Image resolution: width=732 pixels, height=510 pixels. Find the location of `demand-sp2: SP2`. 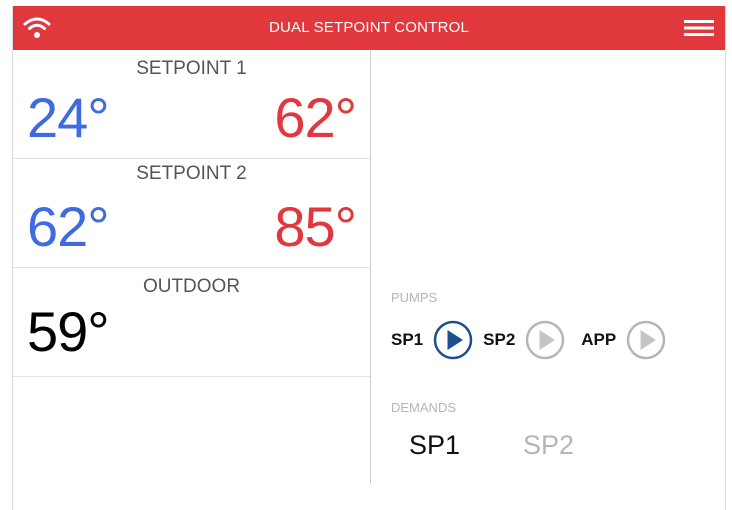

demand-sp2: SP2 is located at coordinates (549, 445).